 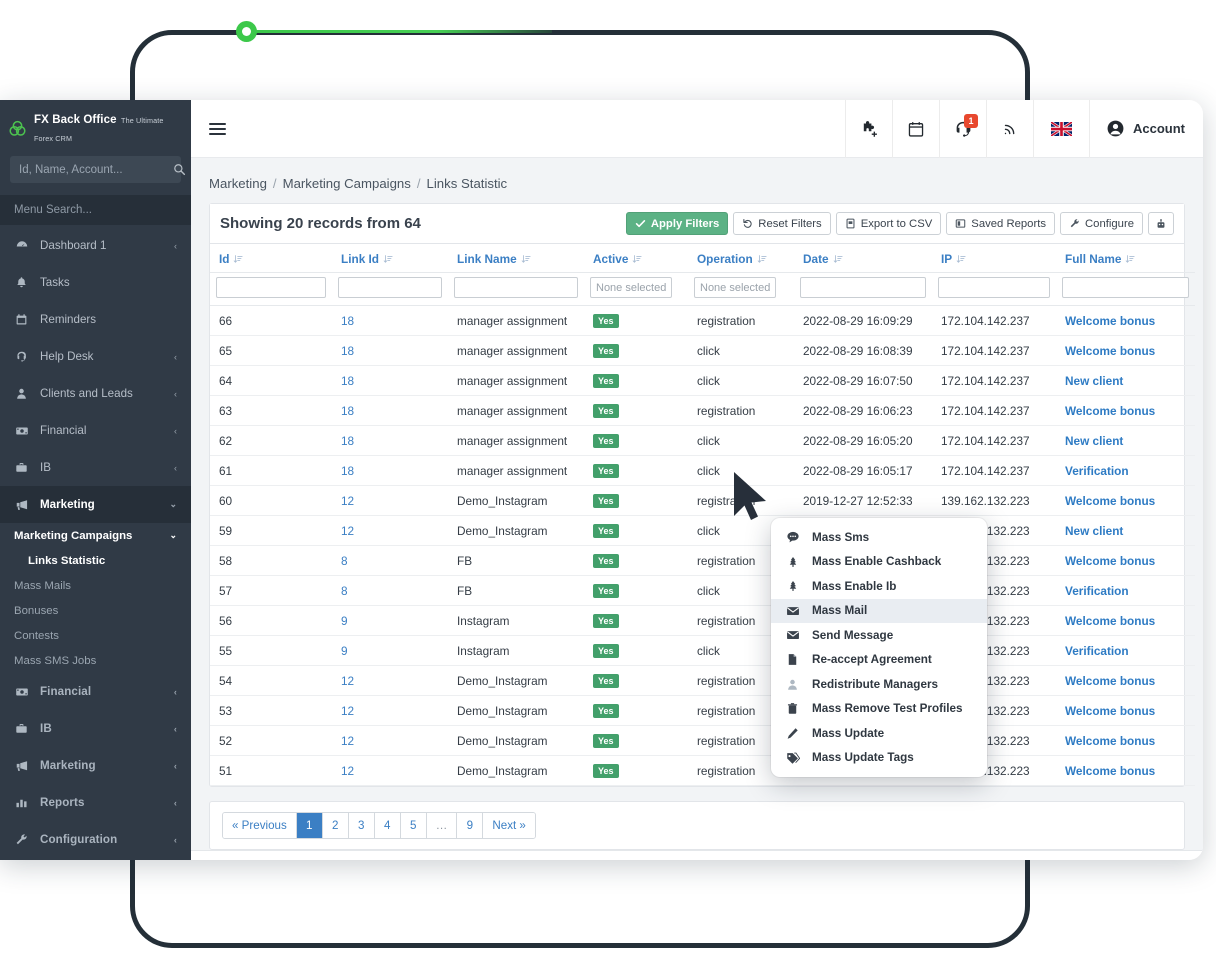 I want to click on column-header-active: Active, so click(x=636, y=258).